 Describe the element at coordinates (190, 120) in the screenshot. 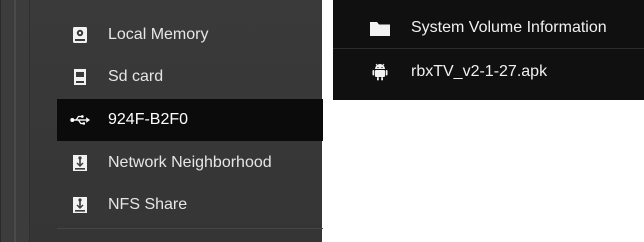

I see `sidebar-item-usb-drive: 924F-B2F0` at that location.